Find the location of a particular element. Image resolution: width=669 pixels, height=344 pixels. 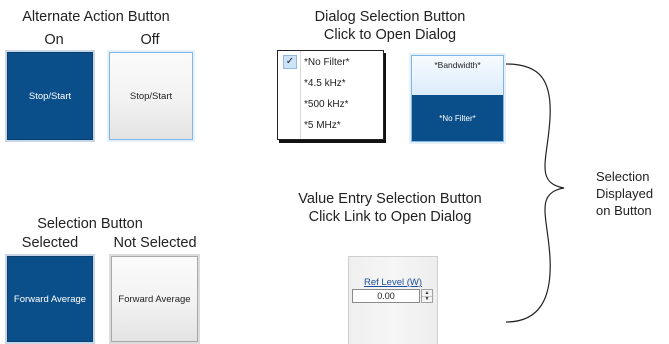

stop-start-on-button: Stop/Start is located at coordinates (50, 96).